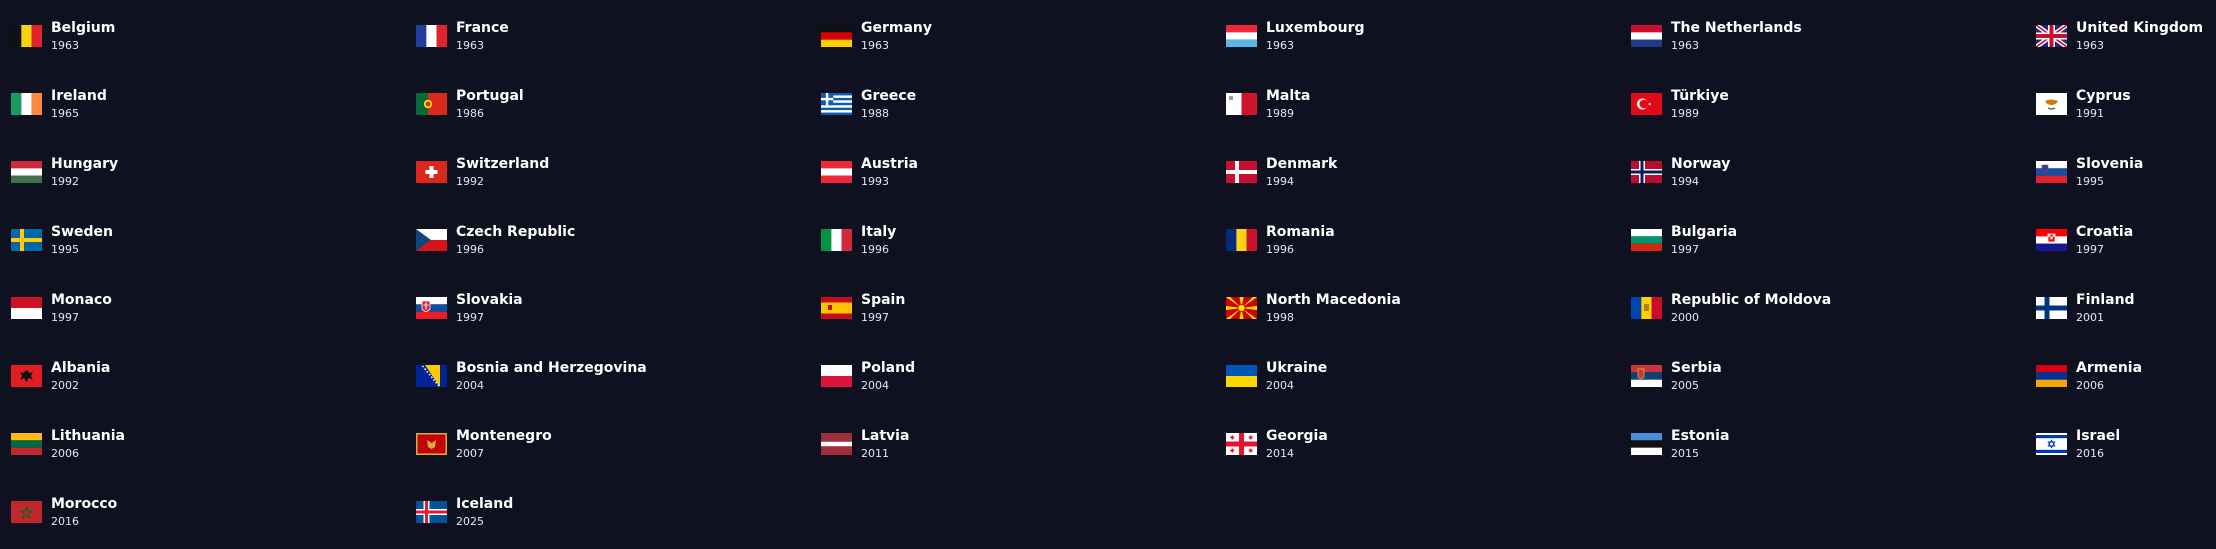  Describe the element at coordinates (1300, 240) in the screenshot. I see `country-text: Romania 1996` at that location.